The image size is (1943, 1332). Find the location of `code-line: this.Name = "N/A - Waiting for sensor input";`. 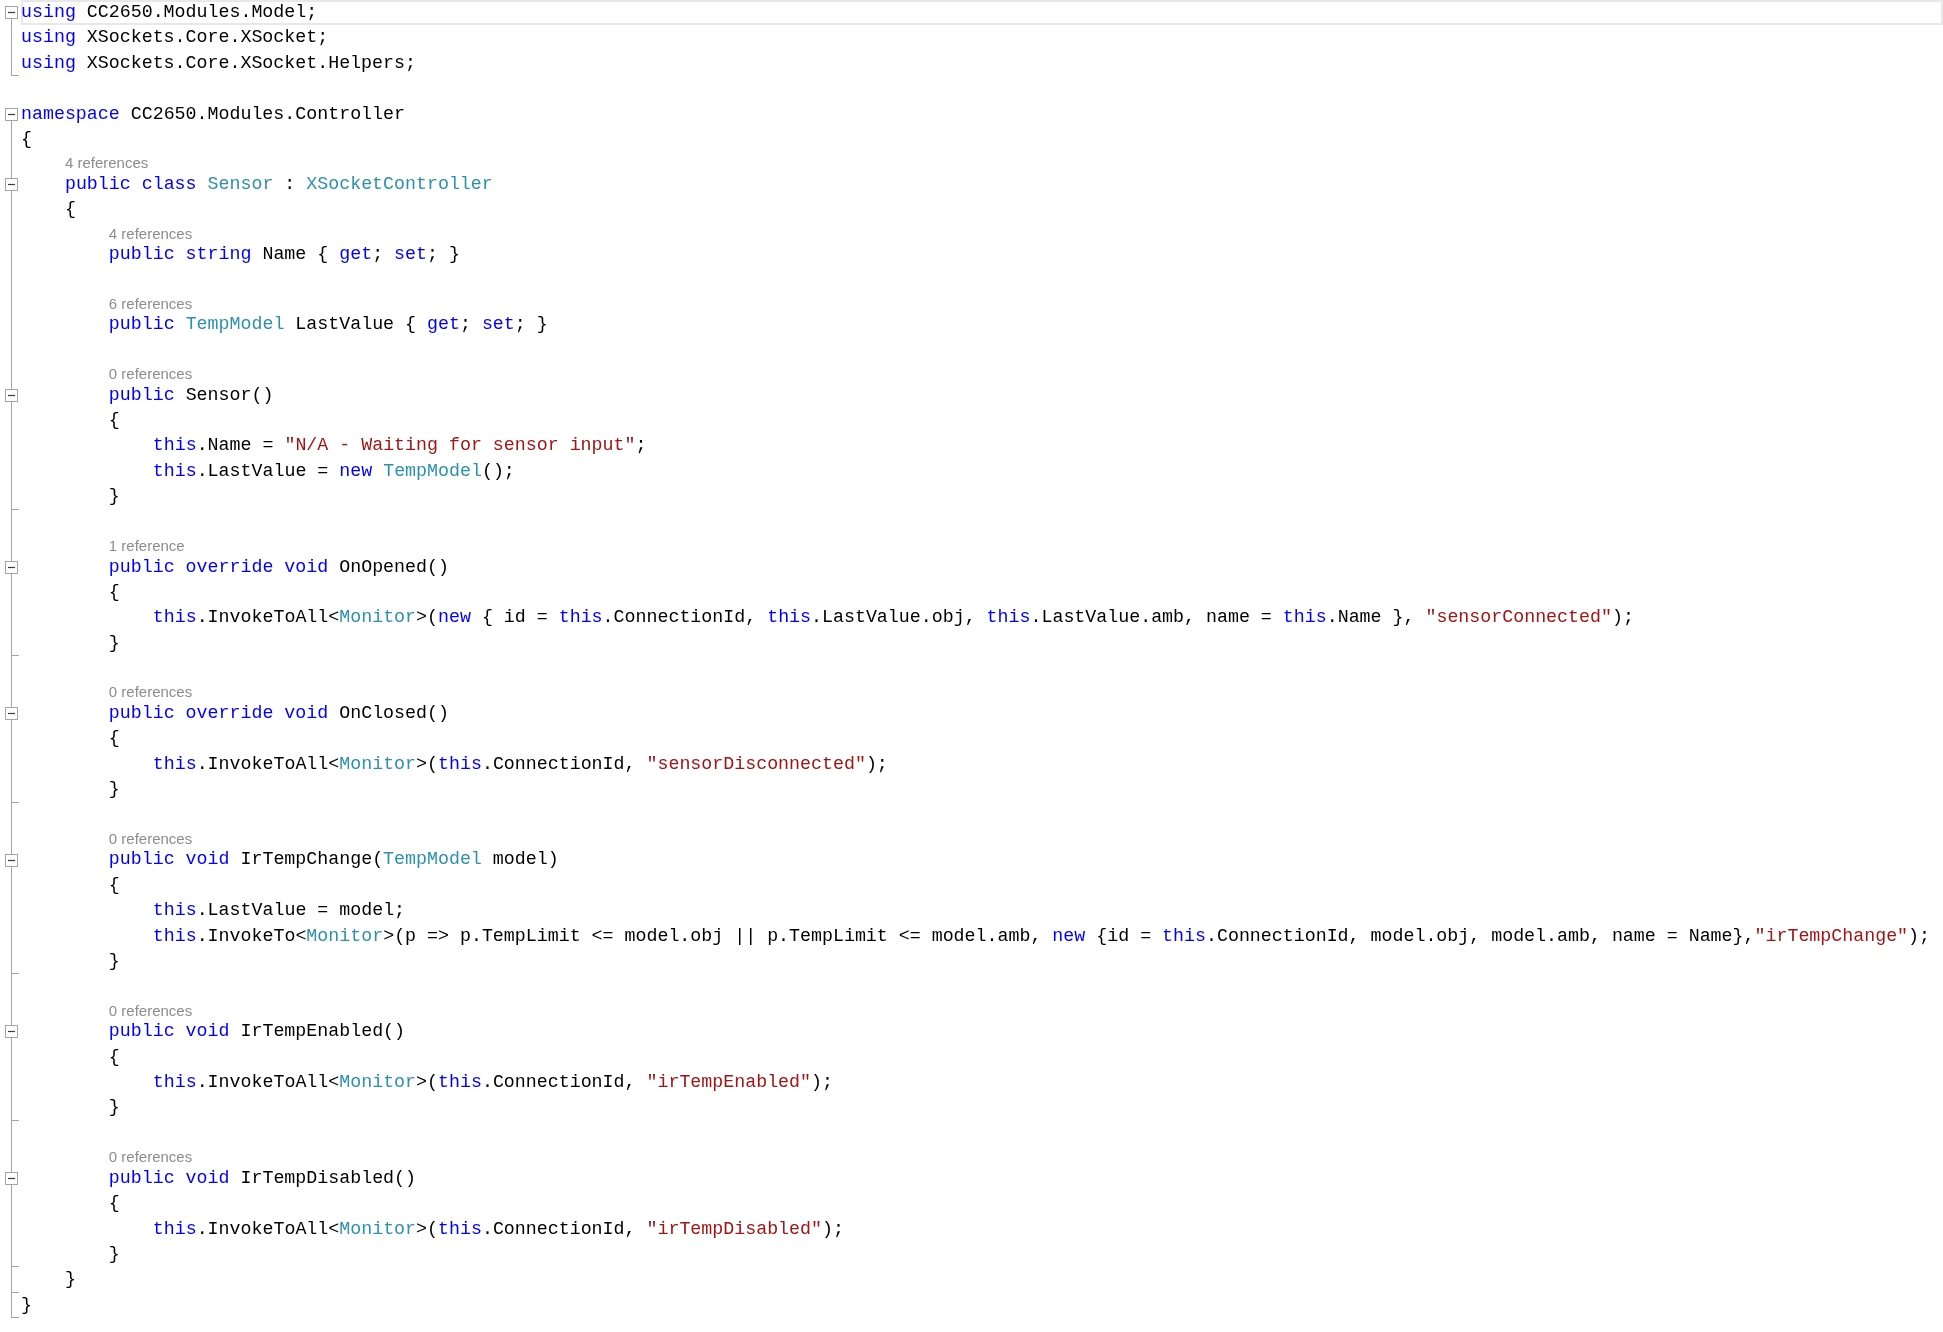

code-line: this.Name = "N/A - Waiting for sensor input"; is located at coordinates (399, 445).